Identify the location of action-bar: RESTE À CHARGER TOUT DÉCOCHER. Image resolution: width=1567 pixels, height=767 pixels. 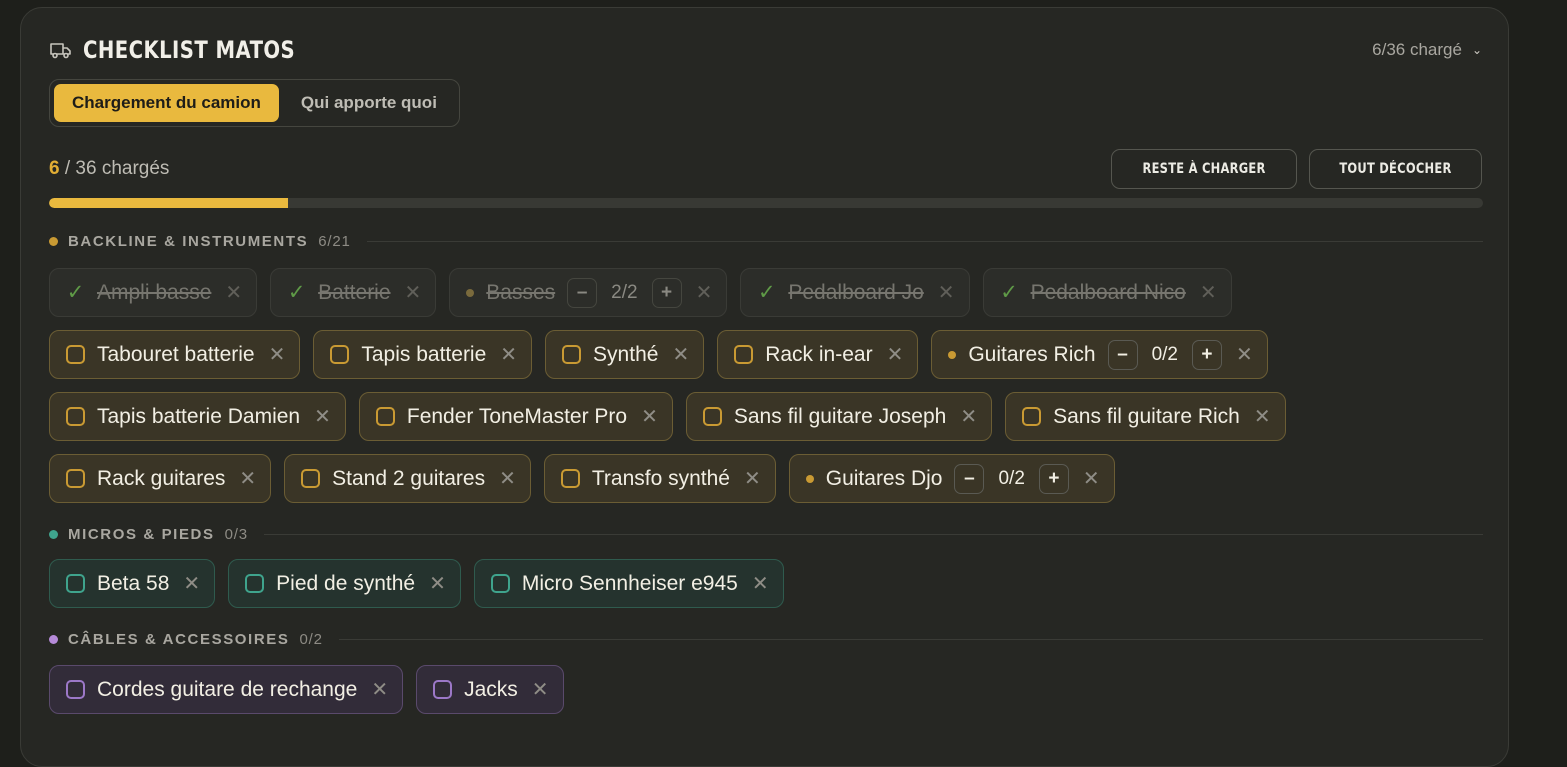
(1296, 169).